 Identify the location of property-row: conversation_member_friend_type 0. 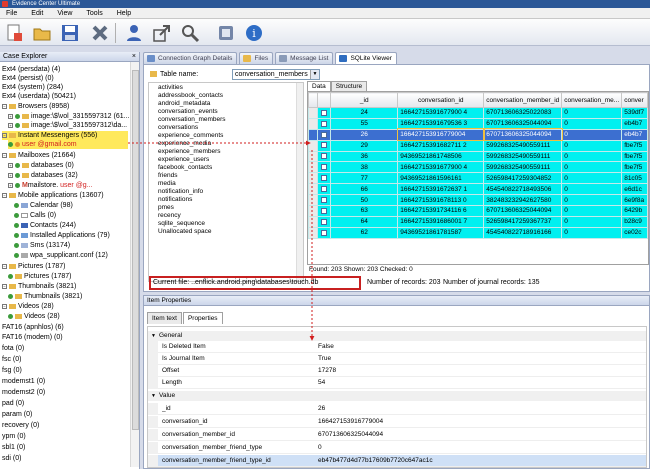
(397, 448).